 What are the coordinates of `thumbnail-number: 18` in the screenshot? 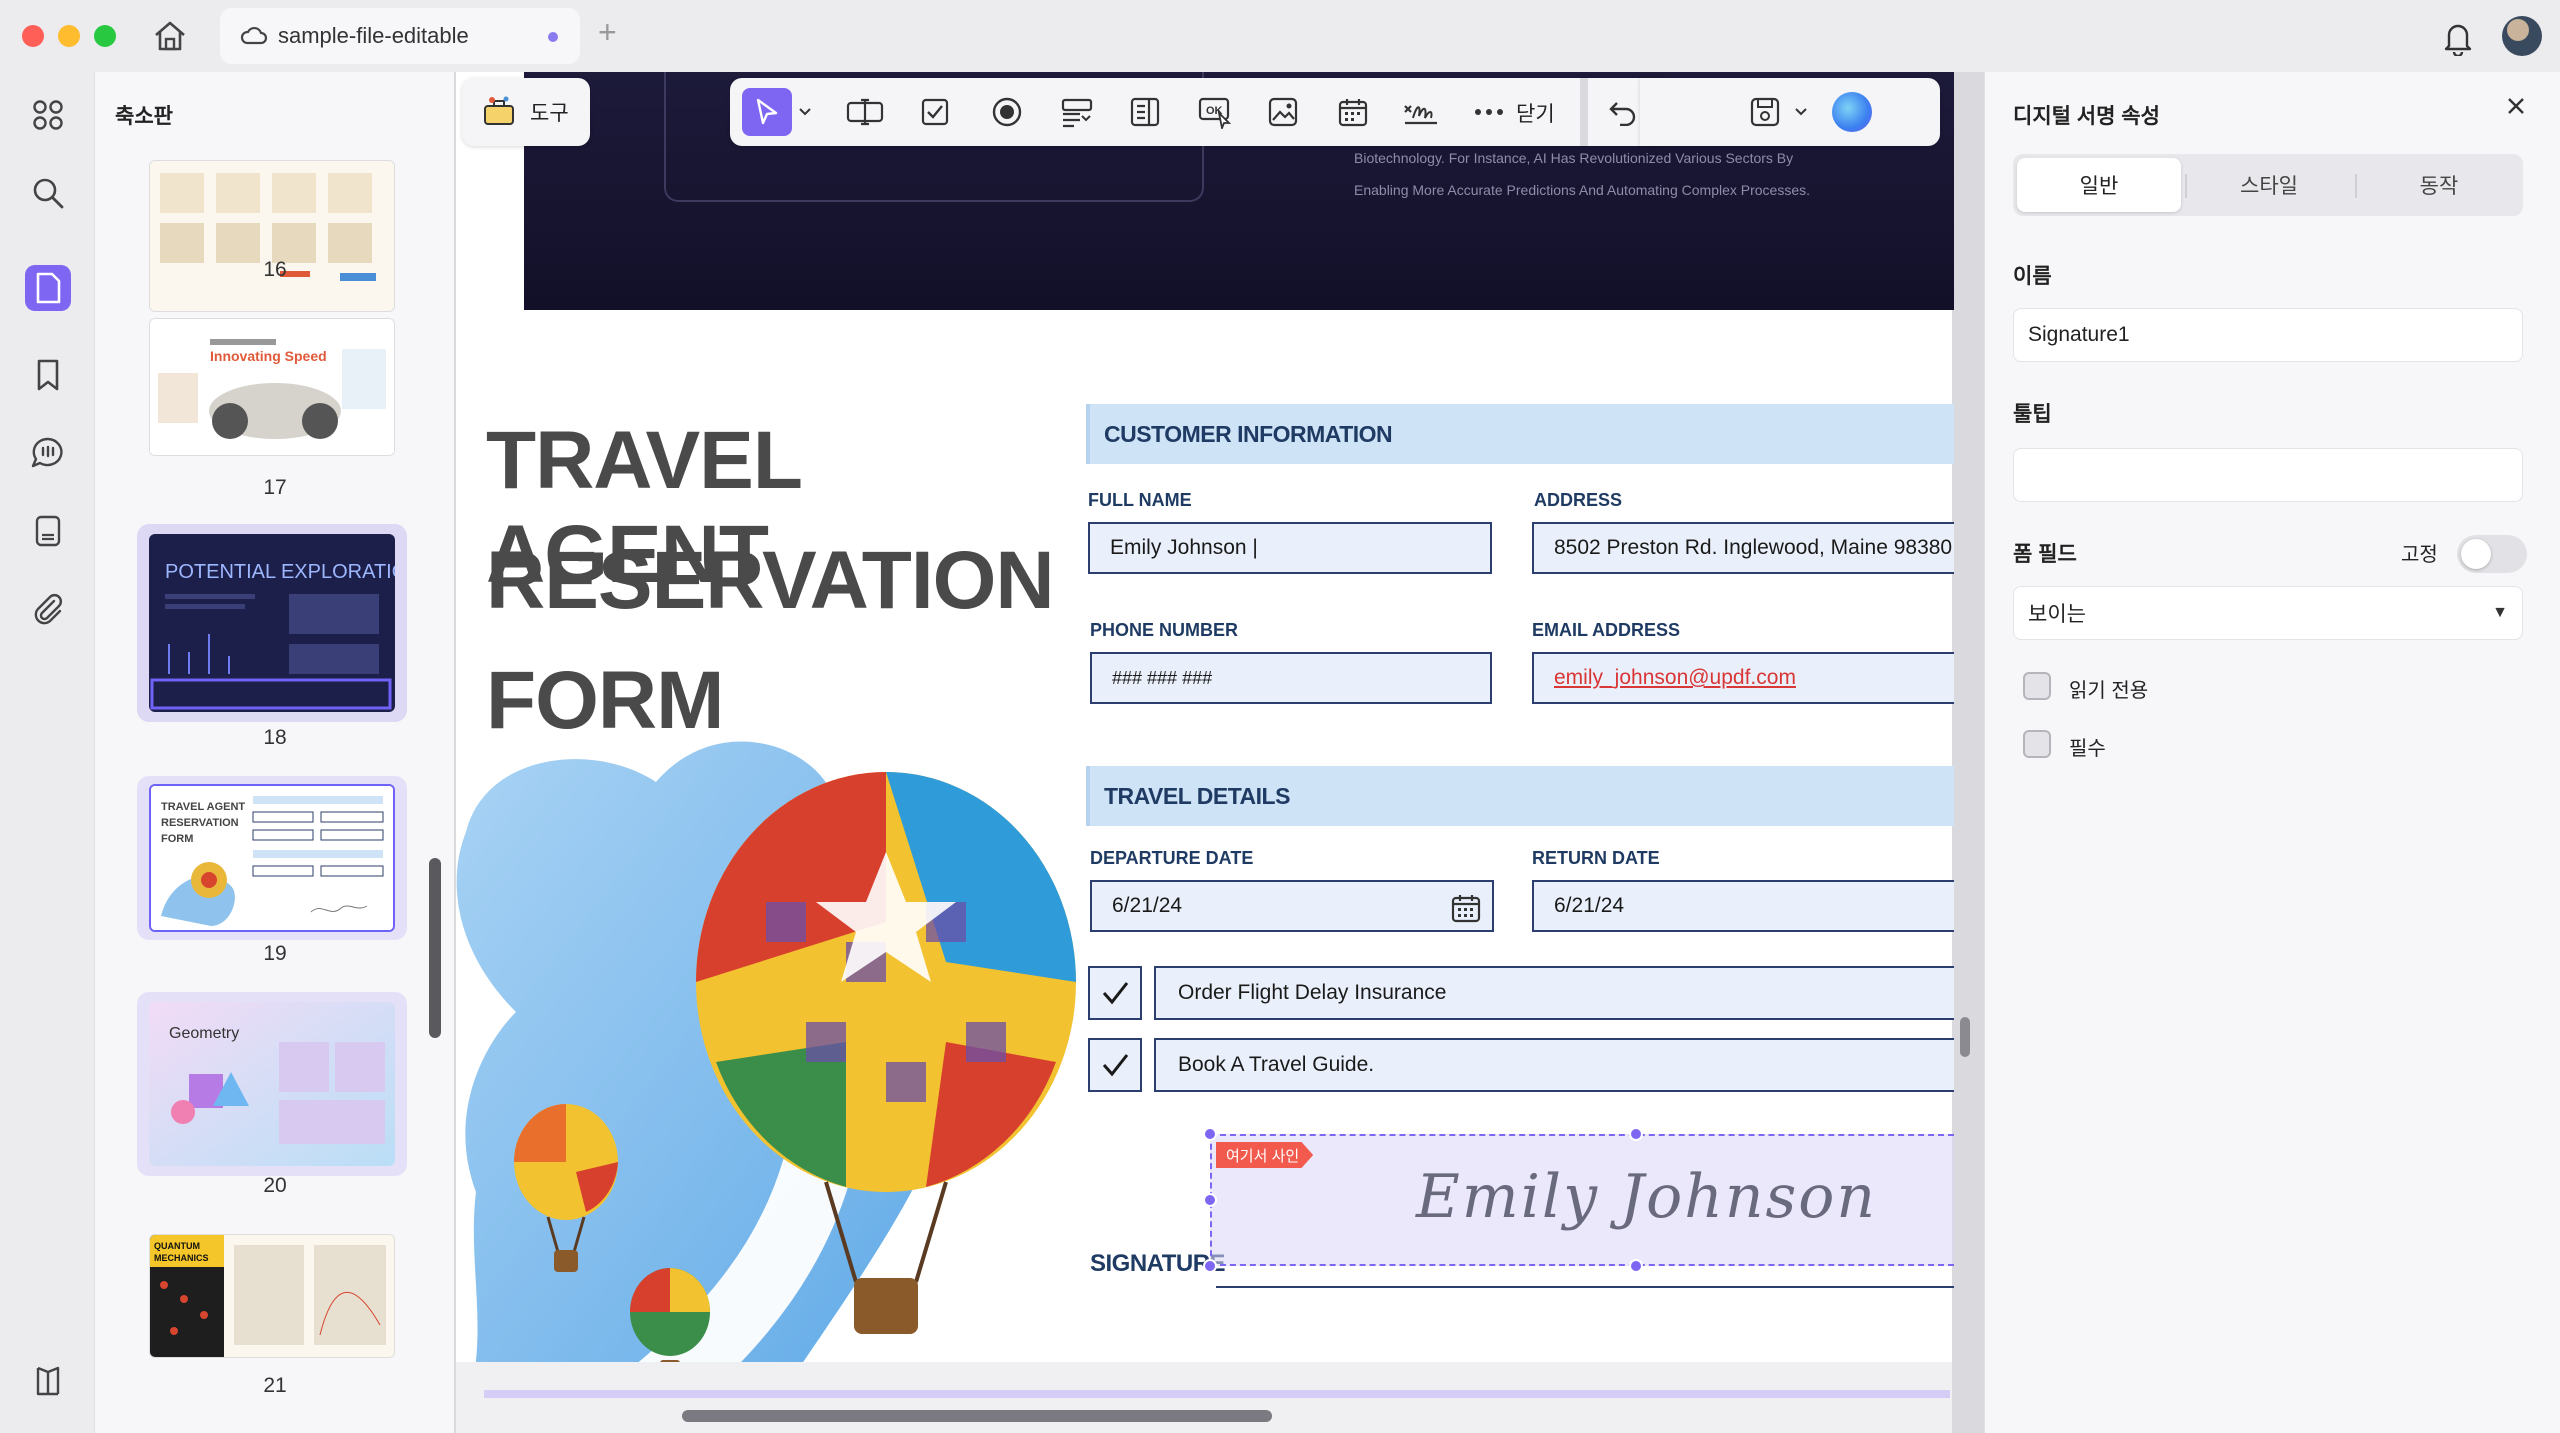 It's located at (275, 737).